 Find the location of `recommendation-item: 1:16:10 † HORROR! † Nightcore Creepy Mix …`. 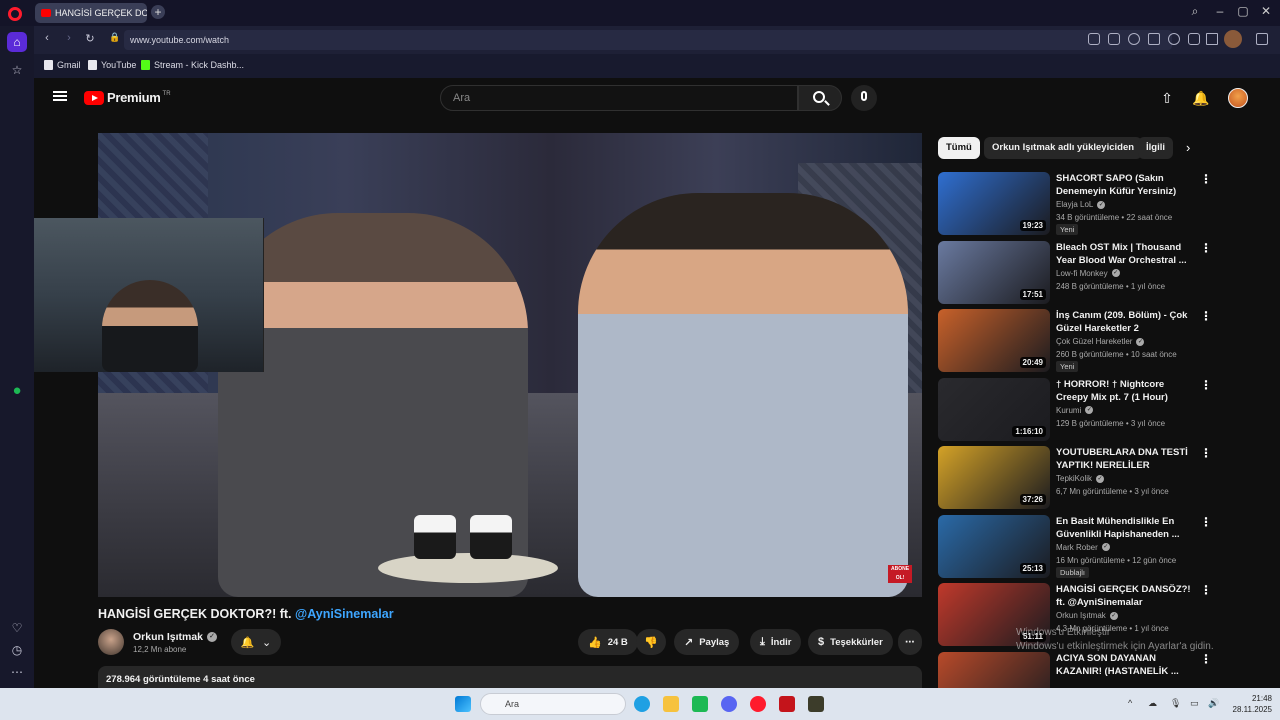

recommendation-item: 1:16:10 † HORROR! † Nightcore Creepy Mix … is located at coordinates (1083, 409).